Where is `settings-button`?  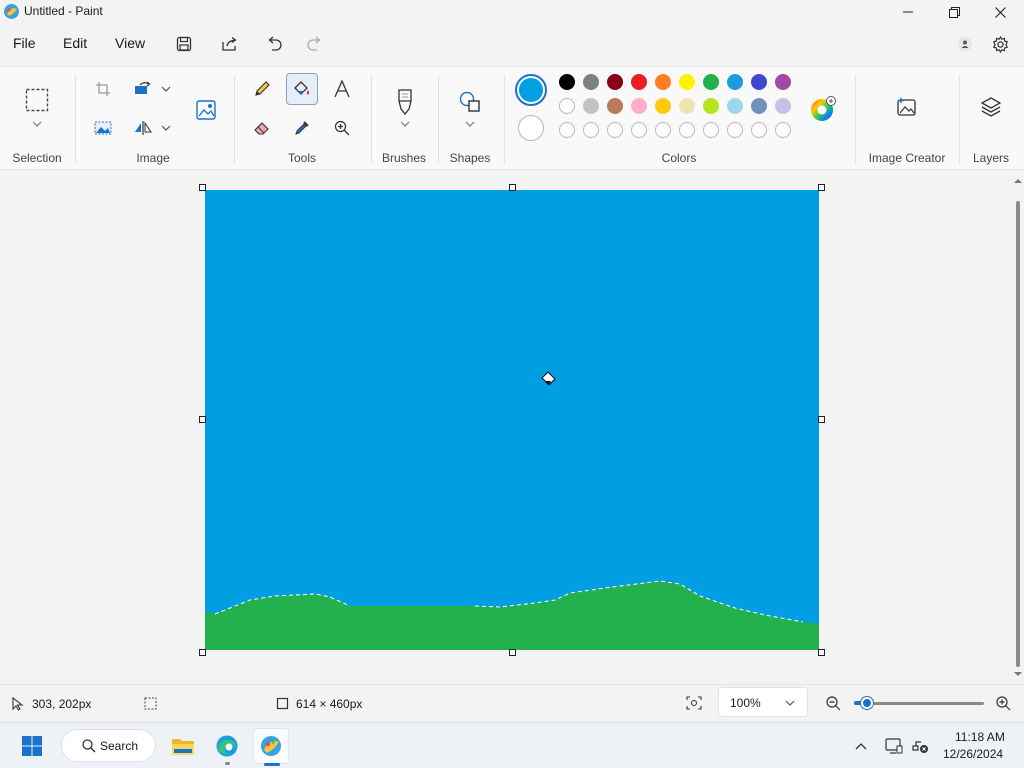 settings-button is located at coordinates (1000, 44).